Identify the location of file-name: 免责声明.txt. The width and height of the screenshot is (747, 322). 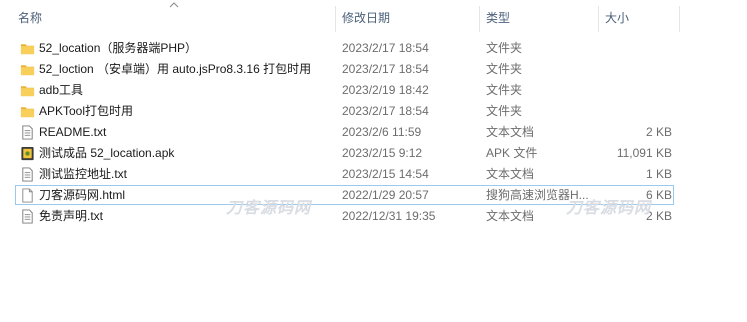
(71, 216).